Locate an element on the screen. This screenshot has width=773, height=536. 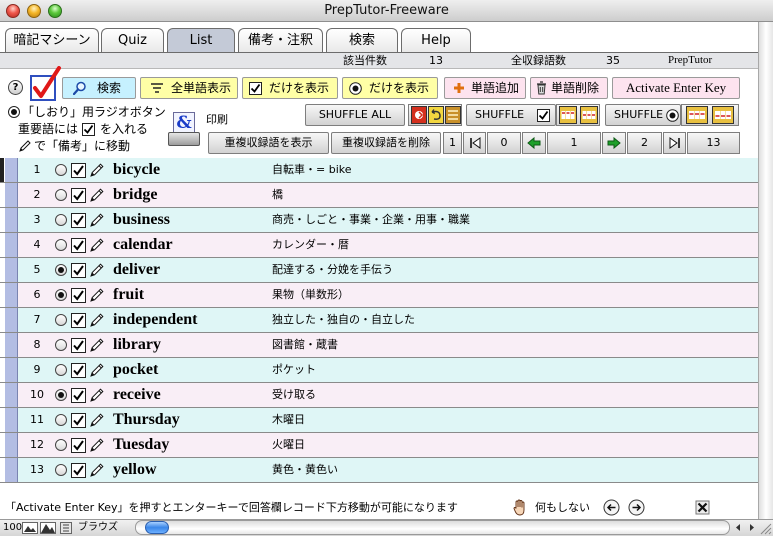
zoom-in-icon is located at coordinates (48, 528).